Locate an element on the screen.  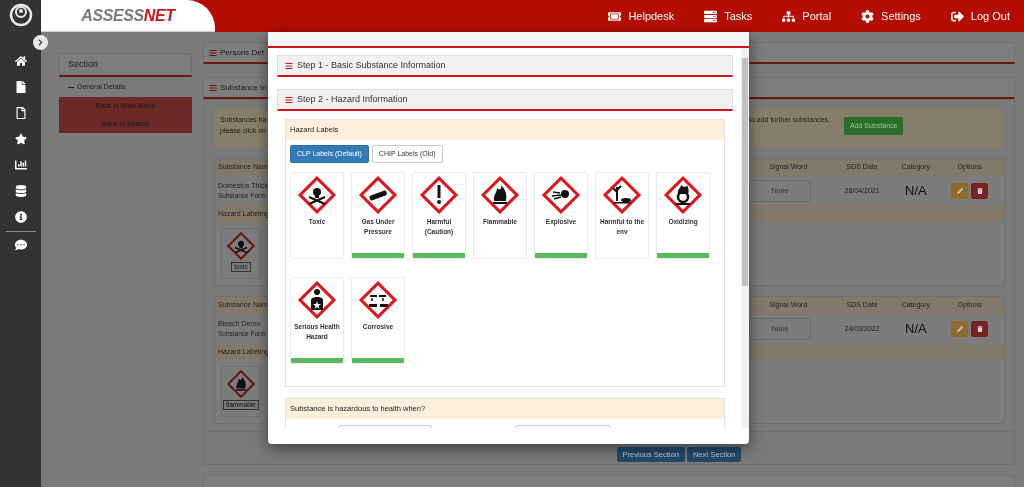
nav-link: Settings is located at coordinates (891, 16).